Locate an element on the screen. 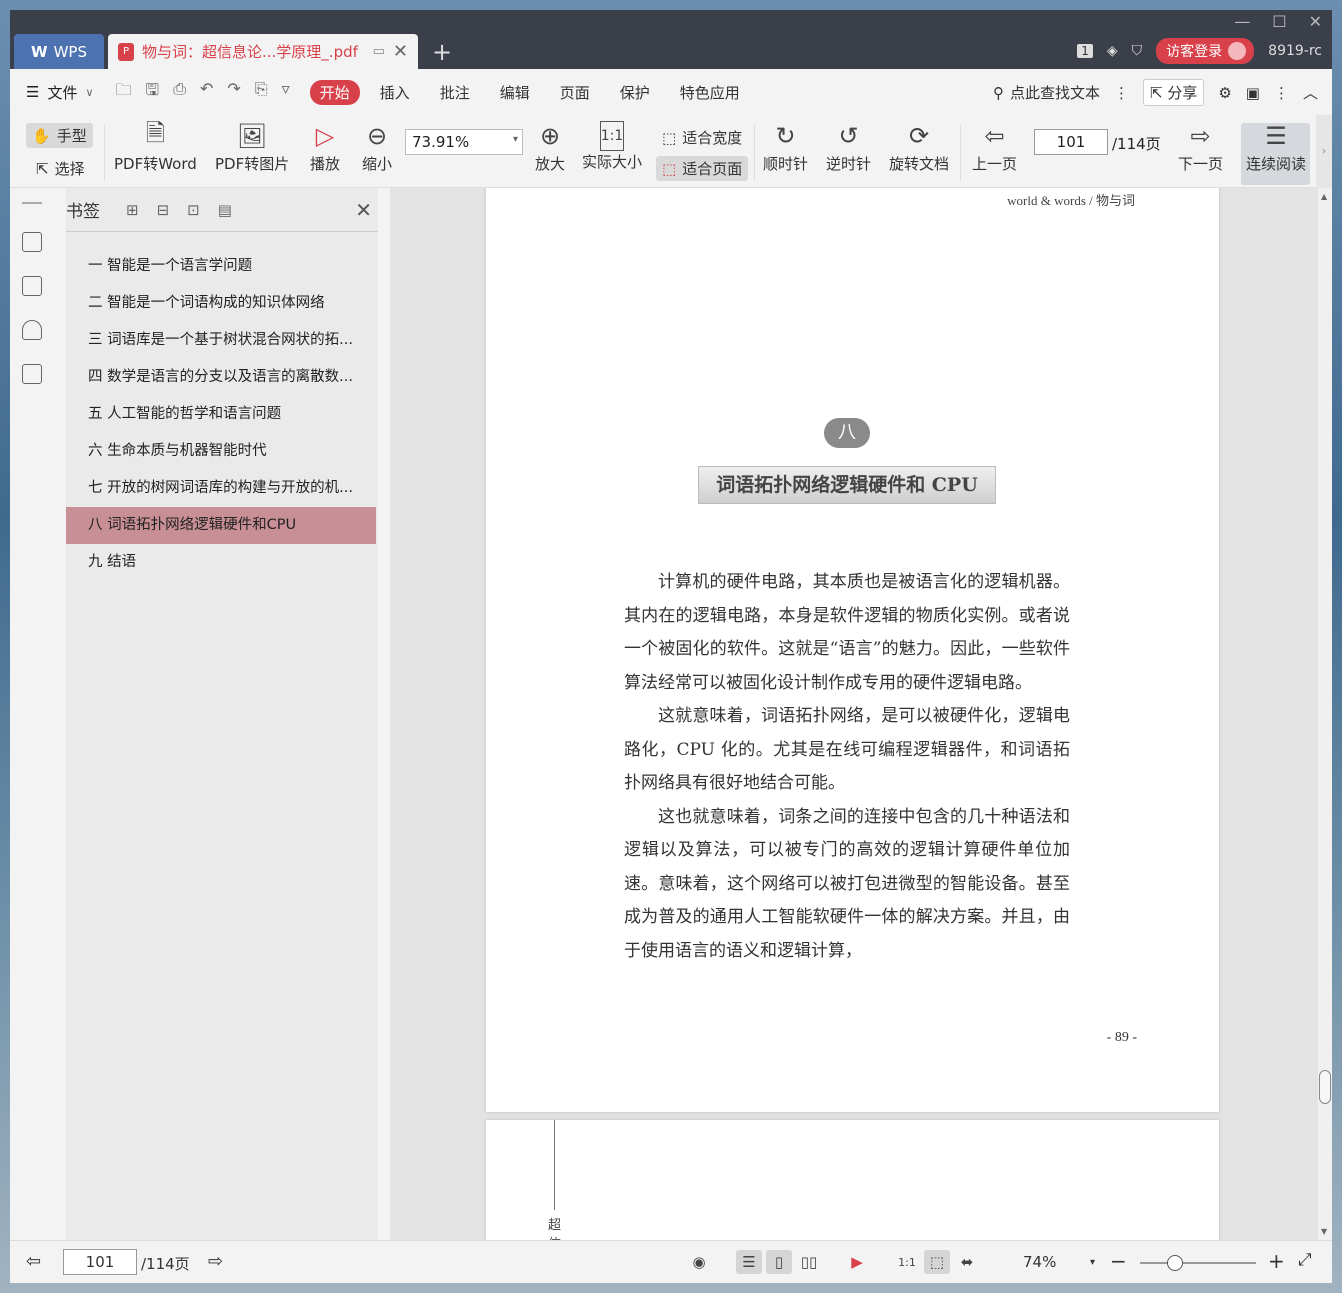  gear-icon: ⚙ is located at coordinates (1224, 93).